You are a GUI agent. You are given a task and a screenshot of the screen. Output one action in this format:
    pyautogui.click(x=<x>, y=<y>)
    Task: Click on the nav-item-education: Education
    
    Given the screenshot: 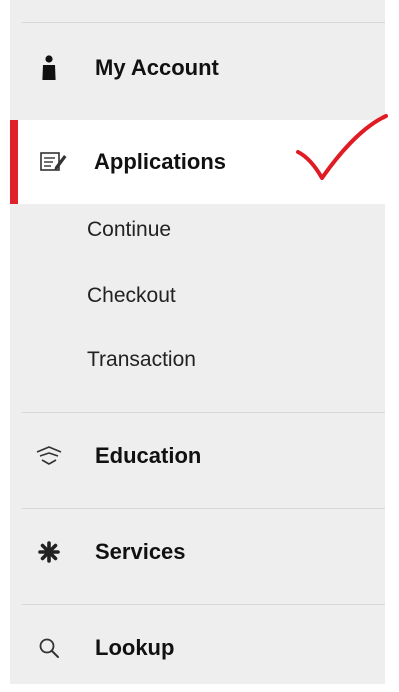 What is the action you would take?
    pyautogui.click(x=197, y=456)
    